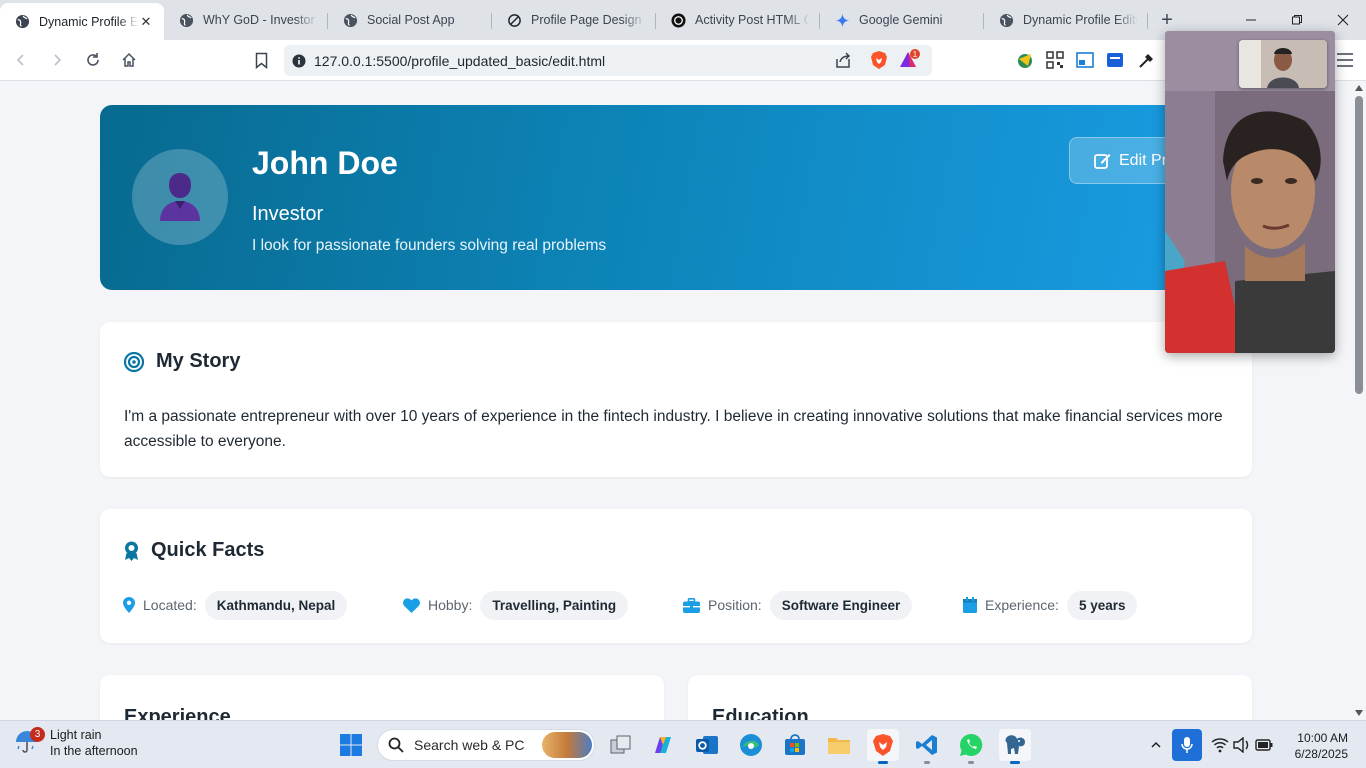 The height and width of the screenshot is (768, 1366). What do you see at coordinates (299, 61) in the screenshot?
I see `site-info-icon` at bounding box center [299, 61].